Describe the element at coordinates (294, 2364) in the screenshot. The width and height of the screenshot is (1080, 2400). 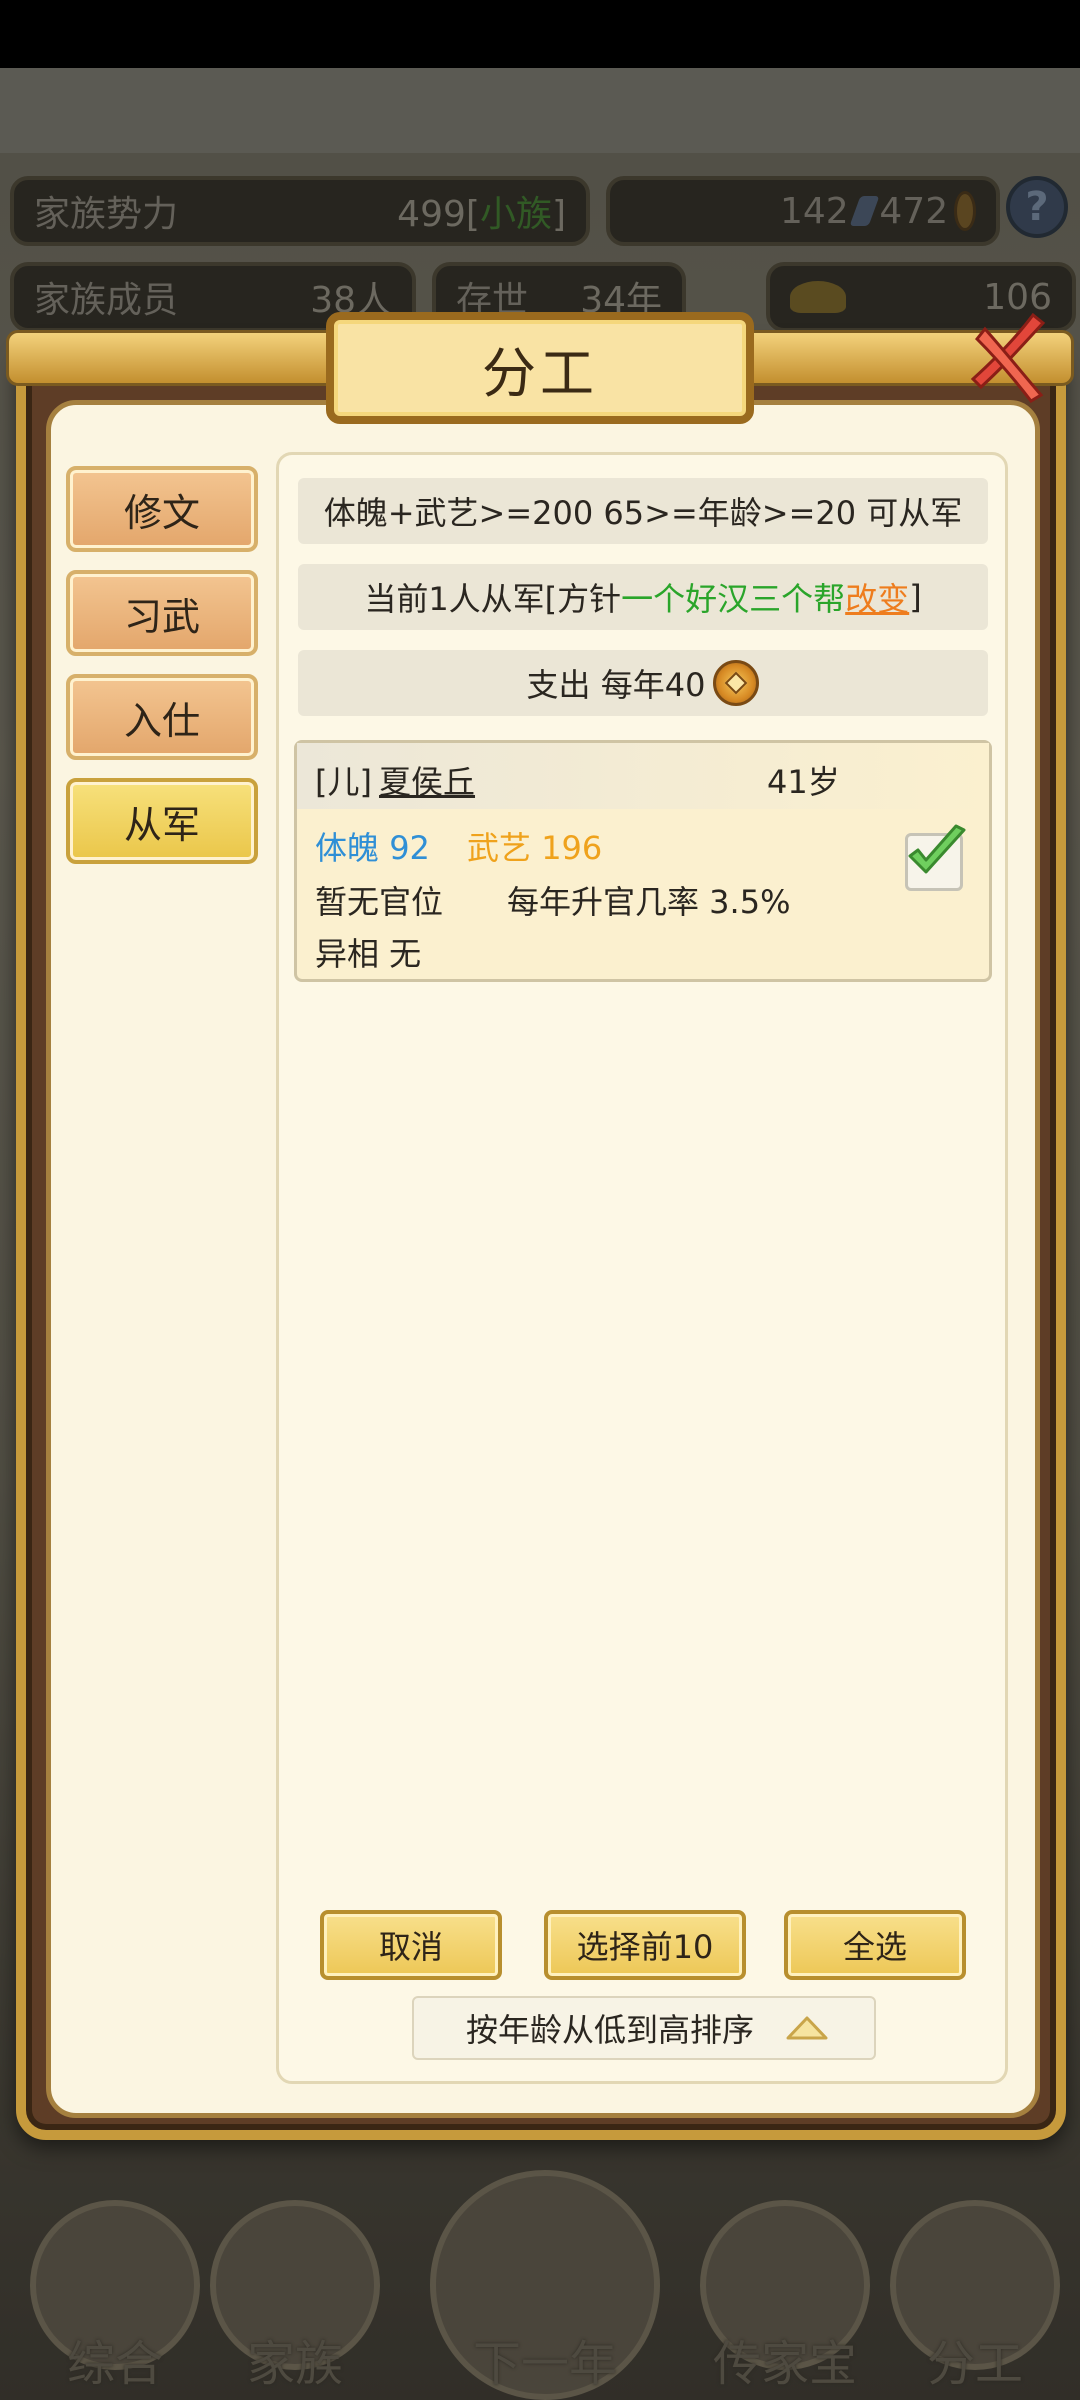
I see `nav-family-label: 家族` at that location.